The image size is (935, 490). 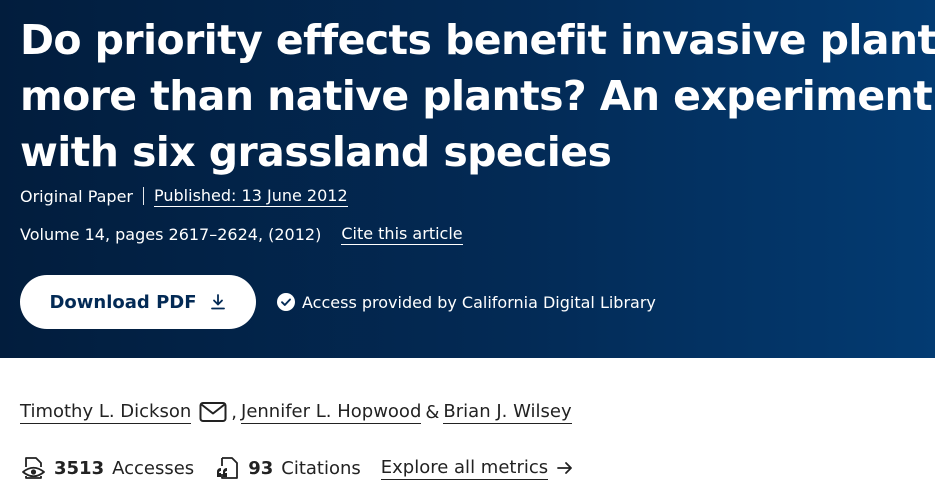 What do you see at coordinates (153, 468) in the screenshot?
I see `accesses-label: Accesses` at bounding box center [153, 468].